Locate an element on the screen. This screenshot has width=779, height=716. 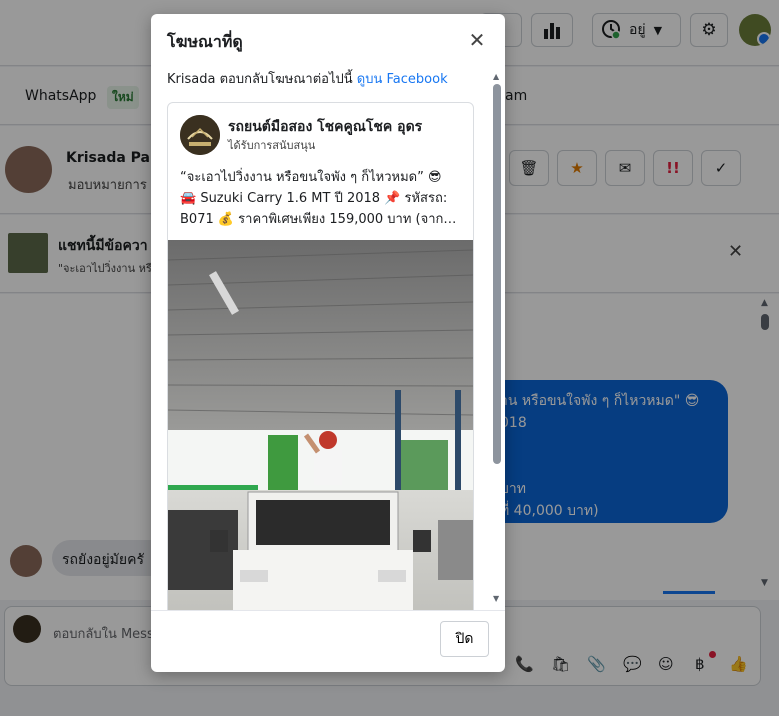
dialog-title: โฆษณาที่ดู is located at coordinates (205, 41).